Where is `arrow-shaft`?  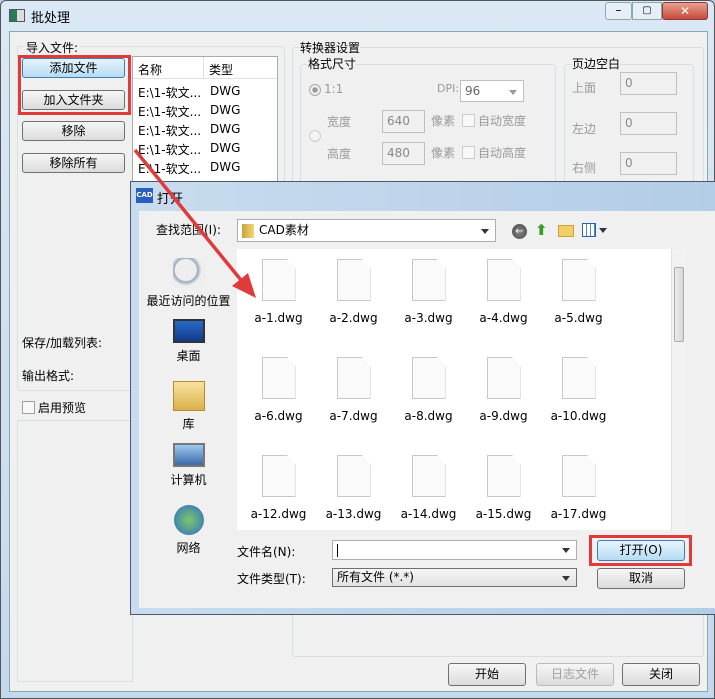 arrow-shaft is located at coordinates (190, 217).